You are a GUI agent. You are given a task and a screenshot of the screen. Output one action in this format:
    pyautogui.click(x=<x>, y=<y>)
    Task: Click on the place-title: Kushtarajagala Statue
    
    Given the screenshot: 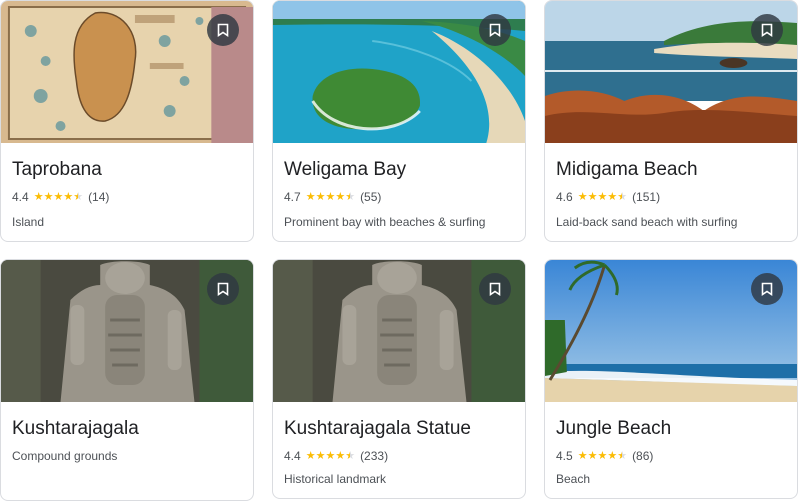 What is the action you would take?
    pyautogui.click(x=377, y=429)
    